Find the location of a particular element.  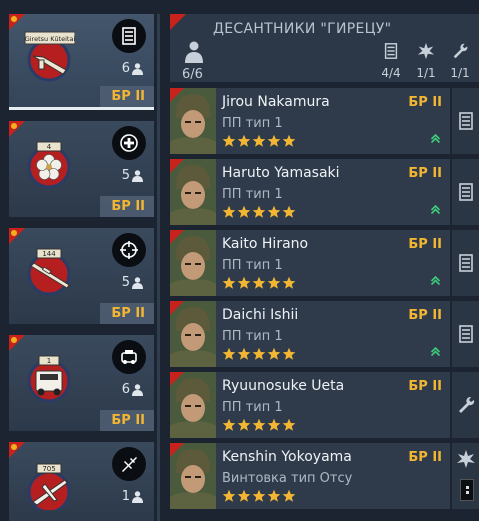

column-divider is located at coordinates (158, 267).